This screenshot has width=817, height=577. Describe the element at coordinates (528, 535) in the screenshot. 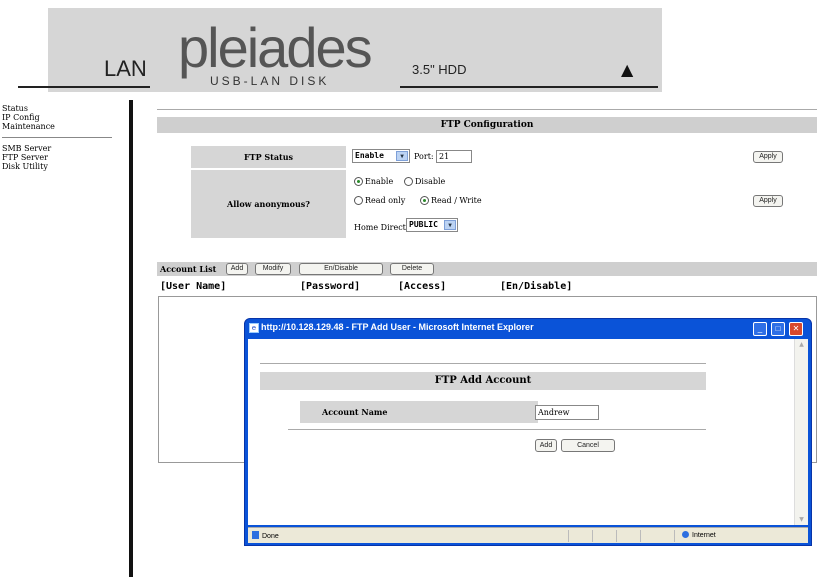

I see `popup-statusbar: Done Internet` at that location.